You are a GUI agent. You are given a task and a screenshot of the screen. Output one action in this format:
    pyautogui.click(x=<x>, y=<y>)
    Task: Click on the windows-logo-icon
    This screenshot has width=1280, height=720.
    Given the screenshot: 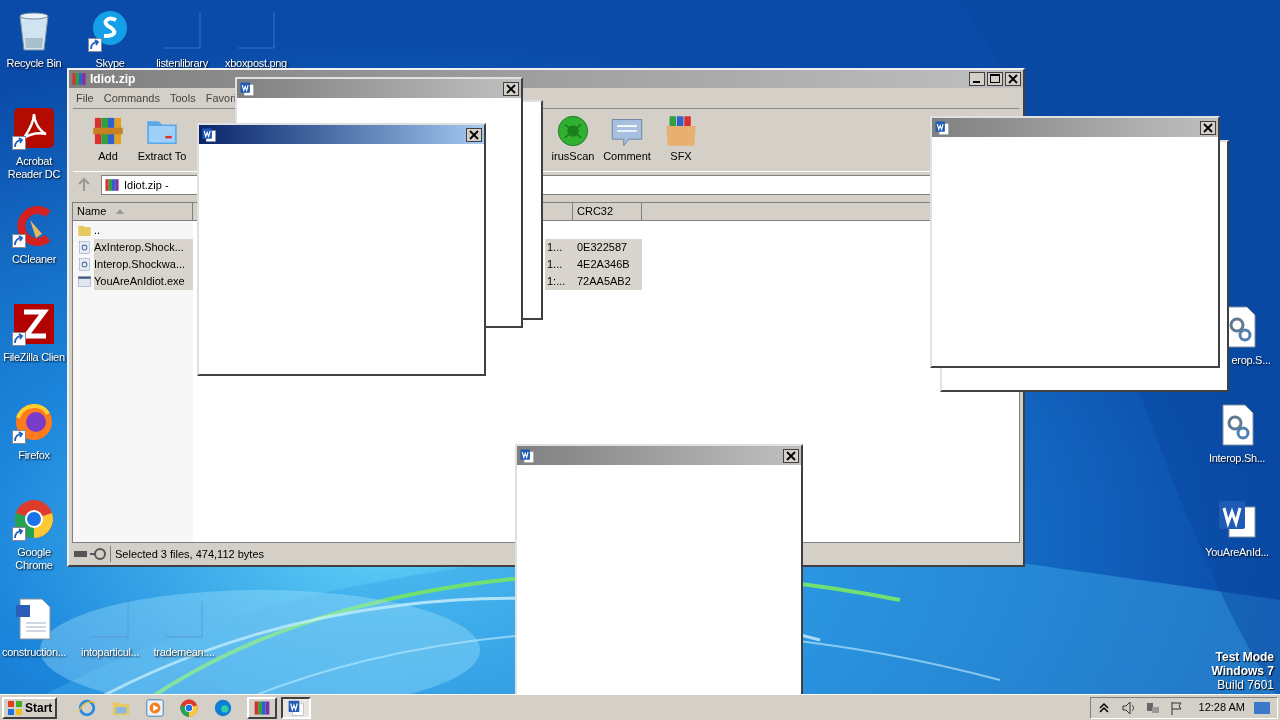 What is the action you would take?
    pyautogui.click(x=15, y=707)
    